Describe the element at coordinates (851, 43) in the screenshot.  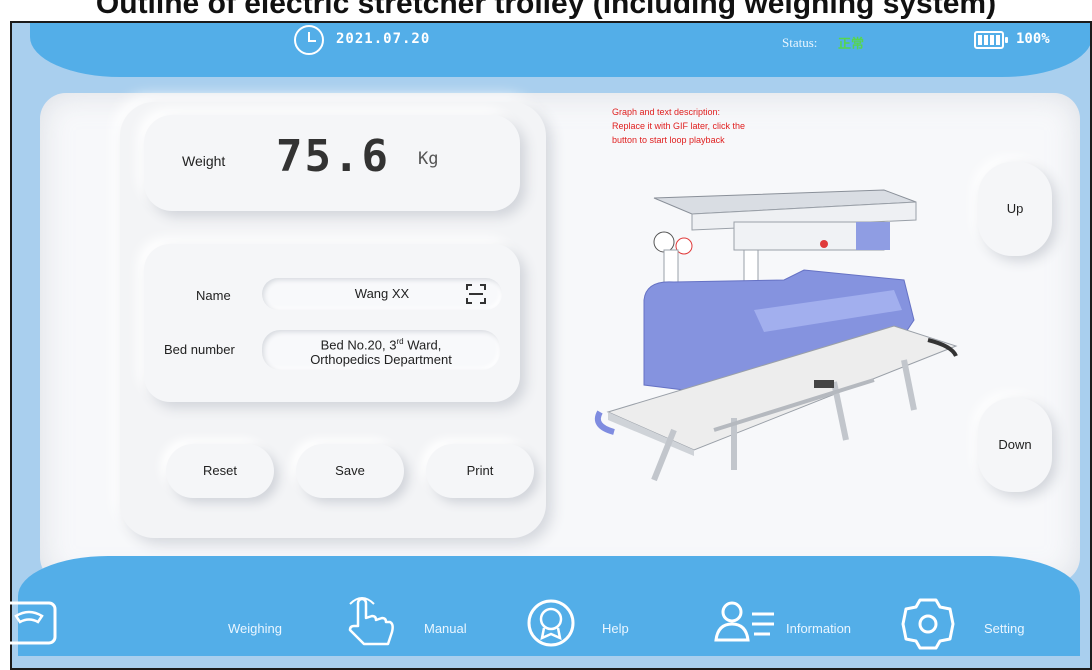
I see `status-value: 正常` at that location.